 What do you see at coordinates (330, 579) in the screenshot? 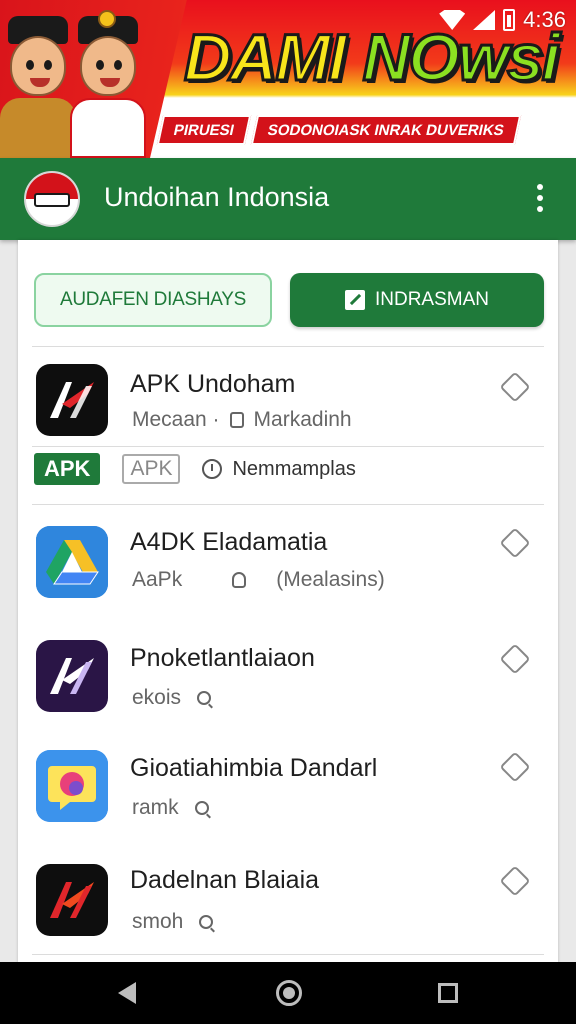
I see `app-meta-text: (Mealasins)` at bounding box center [330, 579].